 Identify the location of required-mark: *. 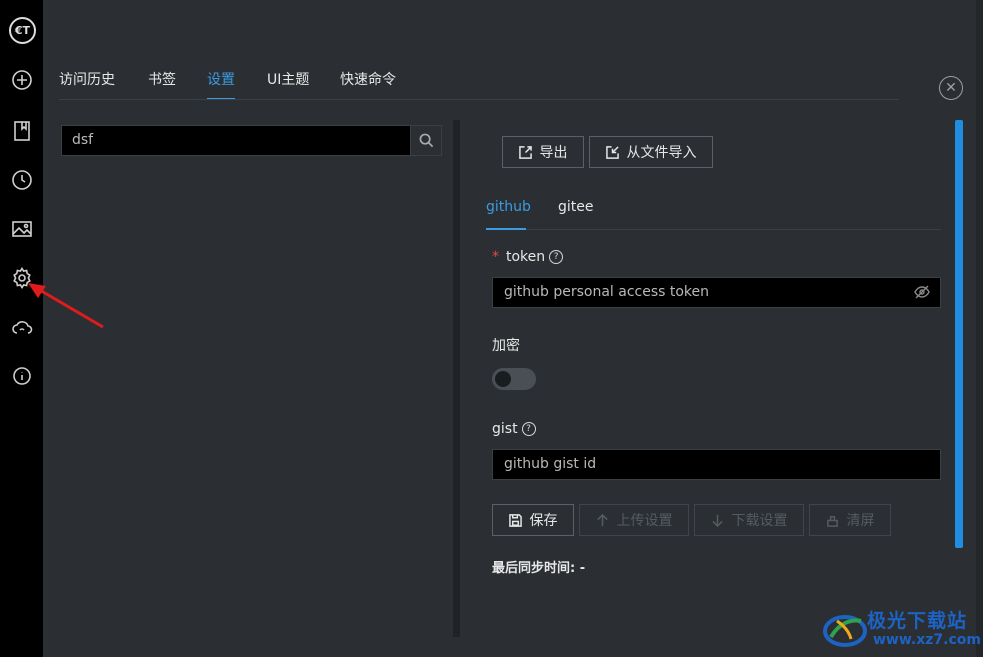
(495, 257).